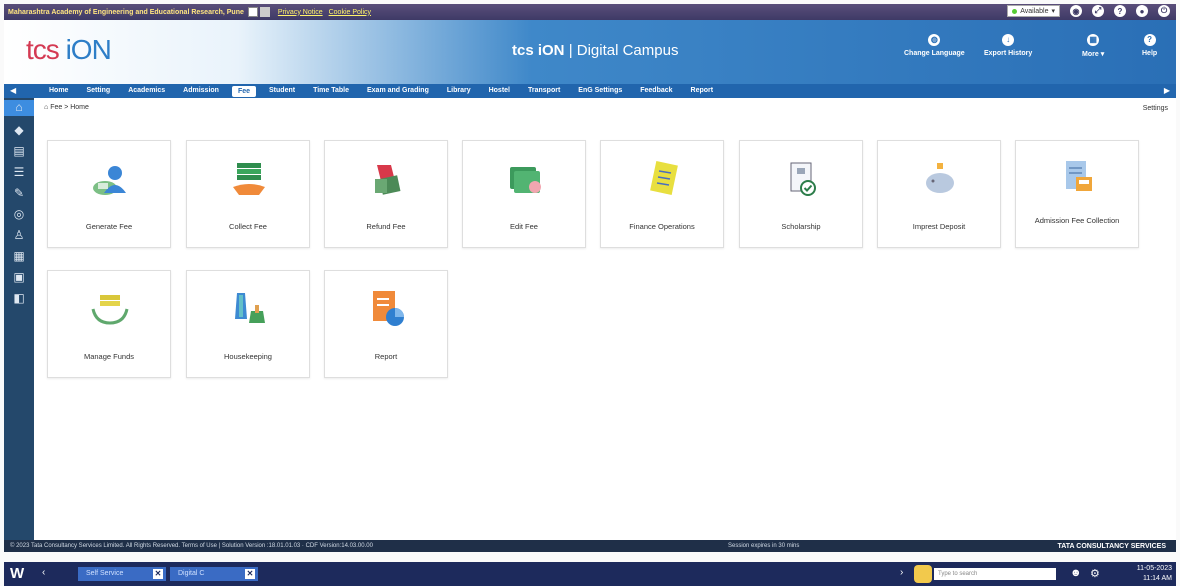  What do you see at coordinates (300, 12) in the screenshot?
I see `privacy-notice-link: Privacy Notice` at bounding box center [300, 12].